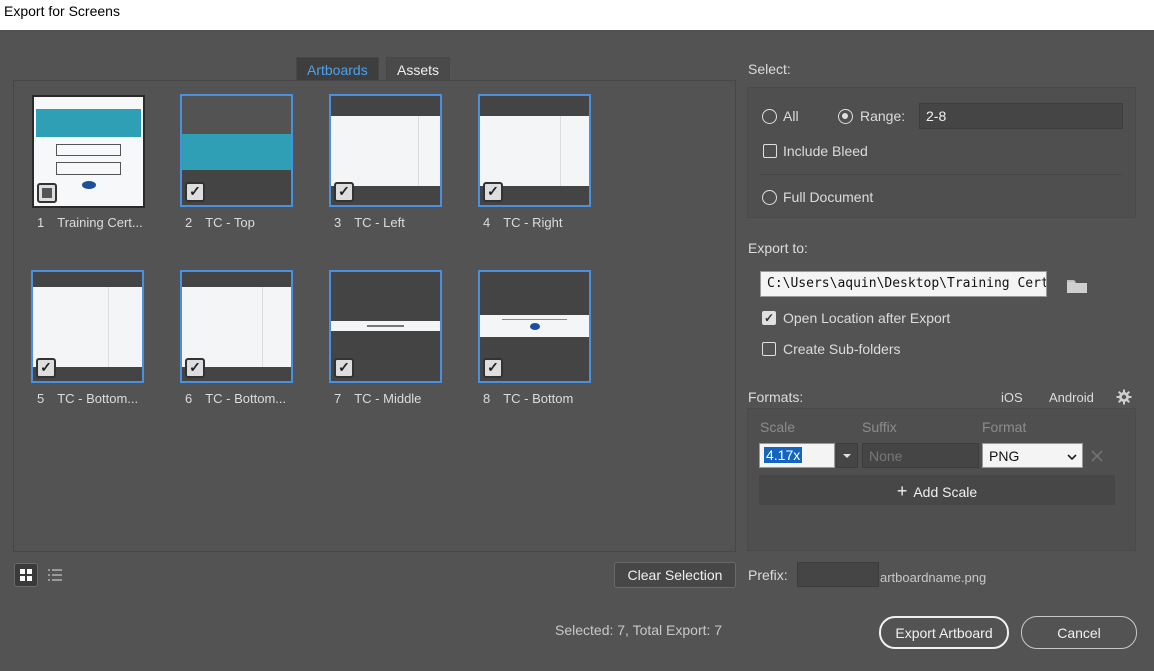  What do you see at coordinates (236, 115) in the screenshot?
I see `artboard-bg` at bounding box center [236, 115].